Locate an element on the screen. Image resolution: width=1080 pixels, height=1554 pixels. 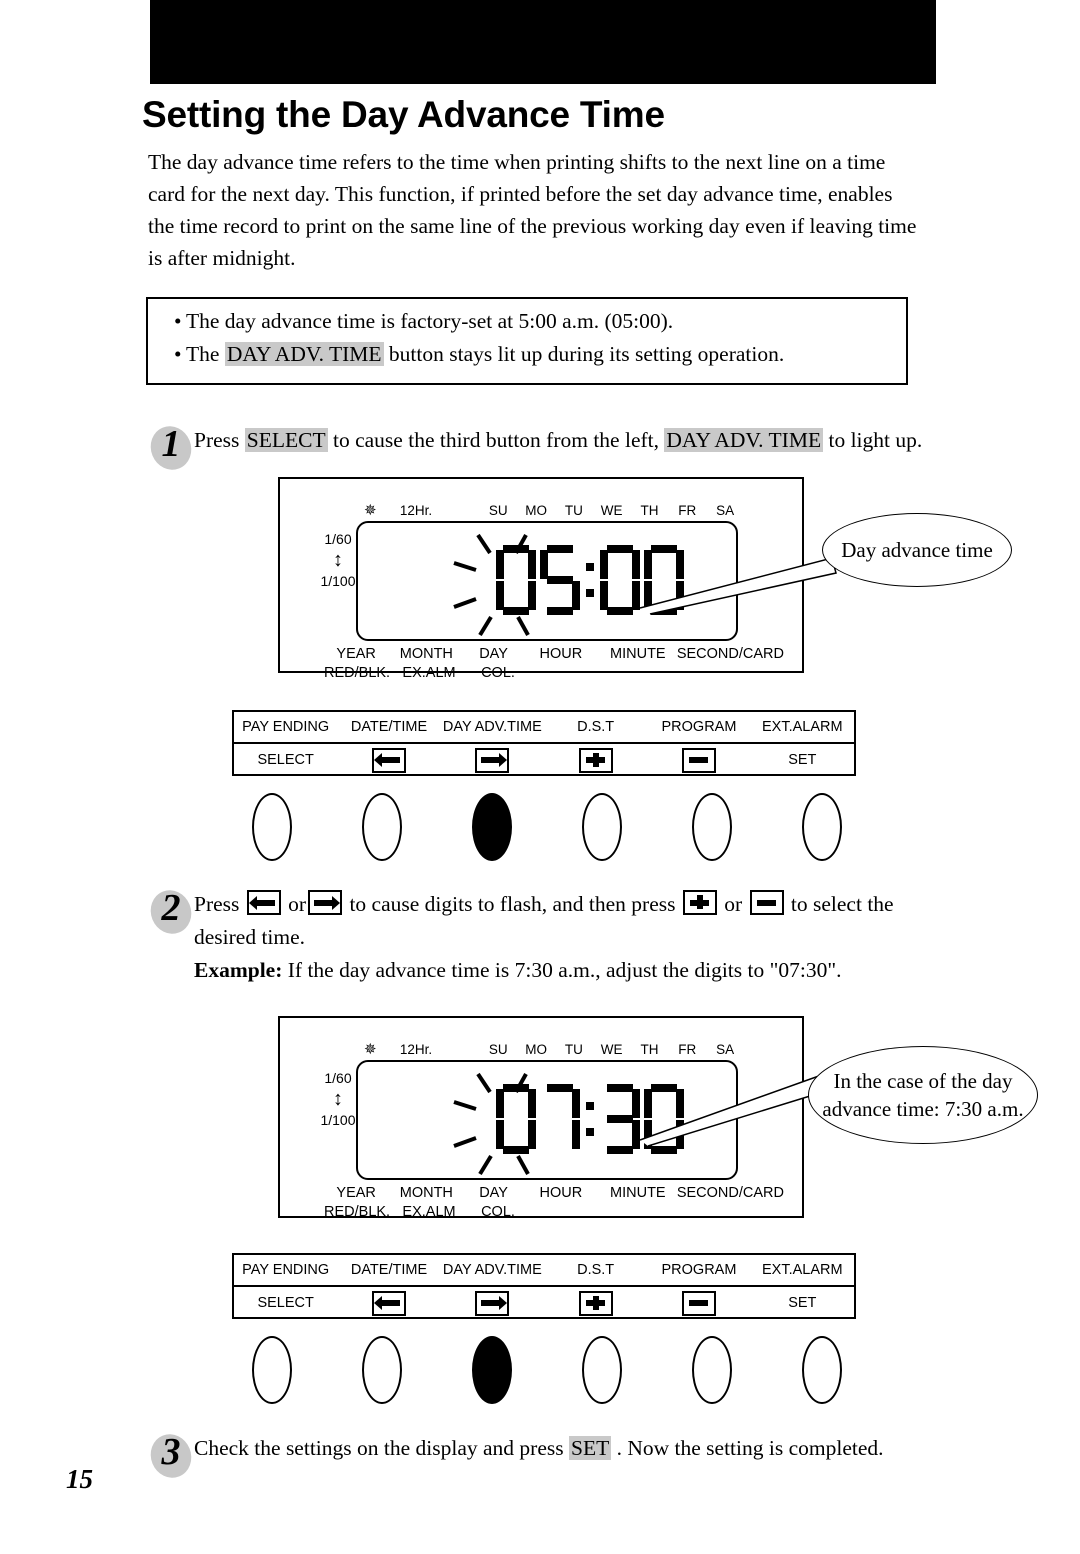
label-day-adv-time: DAY ADV.TIME is located at coordinates (492, 727).